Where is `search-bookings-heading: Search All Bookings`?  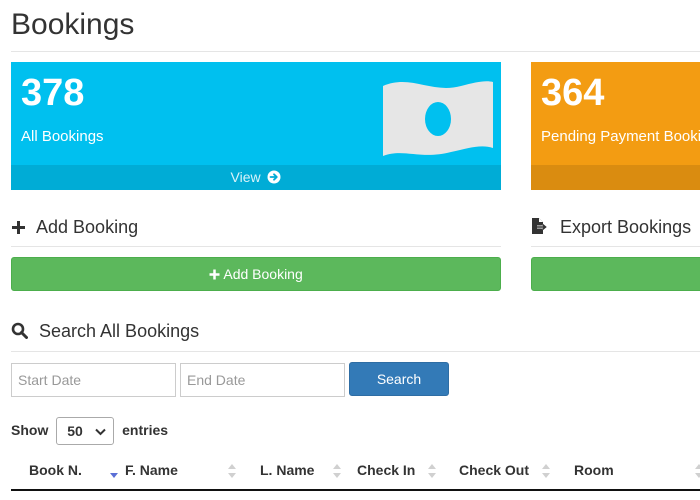 search-bookings-heading: Search All Bookings is located at coordinates (105, 331).